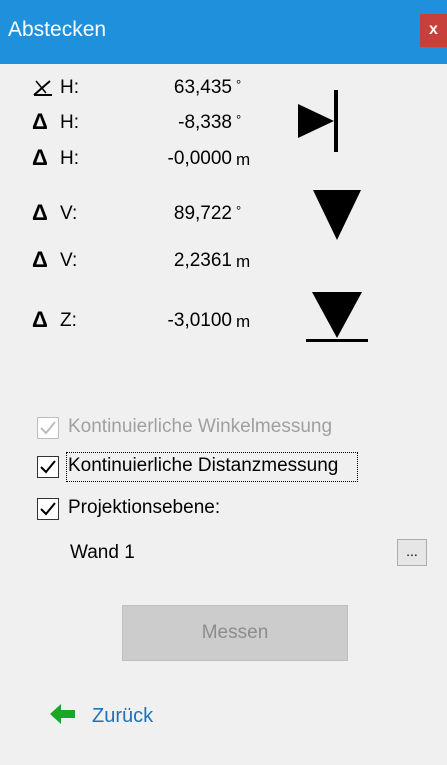 This screenshot has width=447, height=765. Describe the element at coordinates (205, 122) in the screenshot. I see `reading-value: -8,338` at that location.